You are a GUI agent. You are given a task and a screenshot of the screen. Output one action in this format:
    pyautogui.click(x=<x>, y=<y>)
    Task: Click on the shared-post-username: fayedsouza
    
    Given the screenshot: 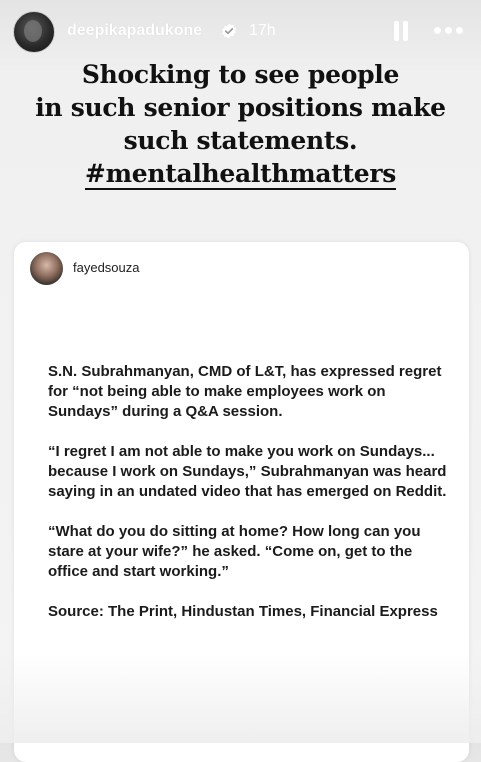 What is the action you would take?
    pyautogui.click(x=106, y=267)
    